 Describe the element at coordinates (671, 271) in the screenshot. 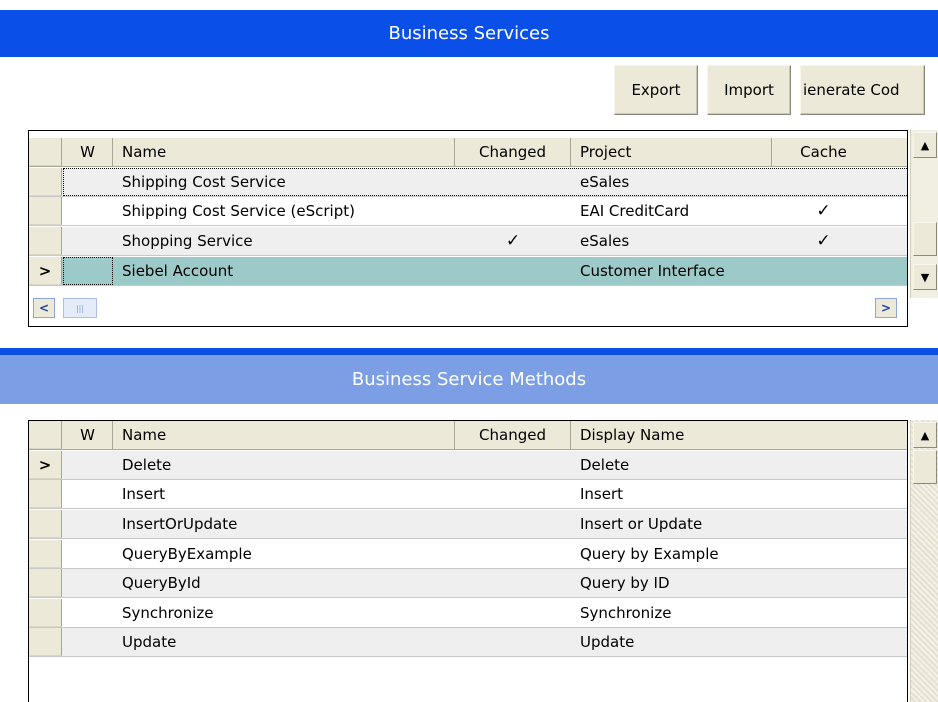

I see `project-cell: Customer Interface` at that location.